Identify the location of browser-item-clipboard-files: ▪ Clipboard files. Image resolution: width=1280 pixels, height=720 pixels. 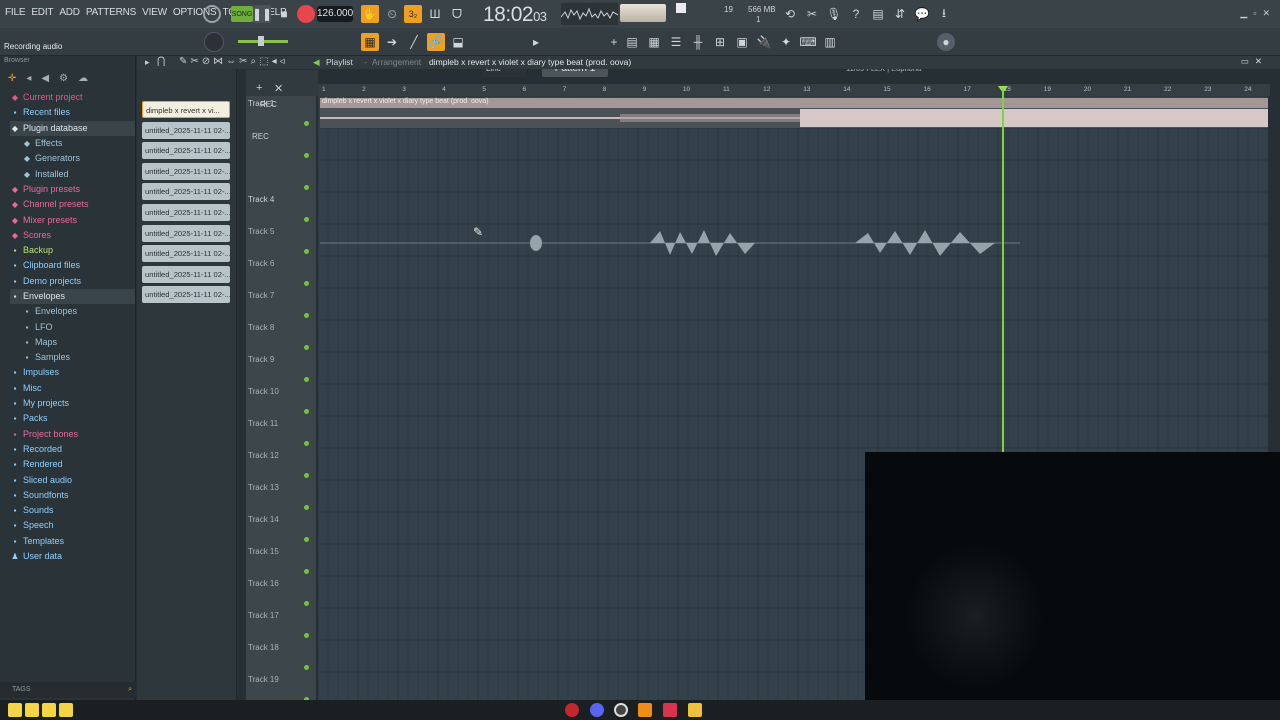
(72, 265).